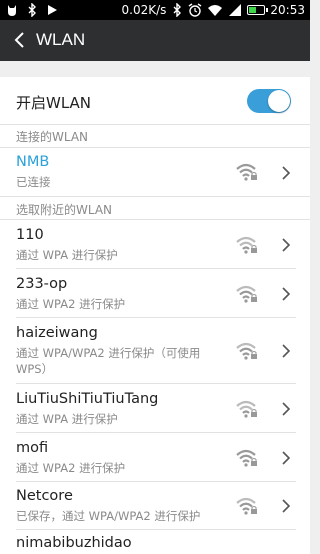 The width and height of the screenshot is (320, 554). I want to click on network-status: 已连接, so click(33, 182).